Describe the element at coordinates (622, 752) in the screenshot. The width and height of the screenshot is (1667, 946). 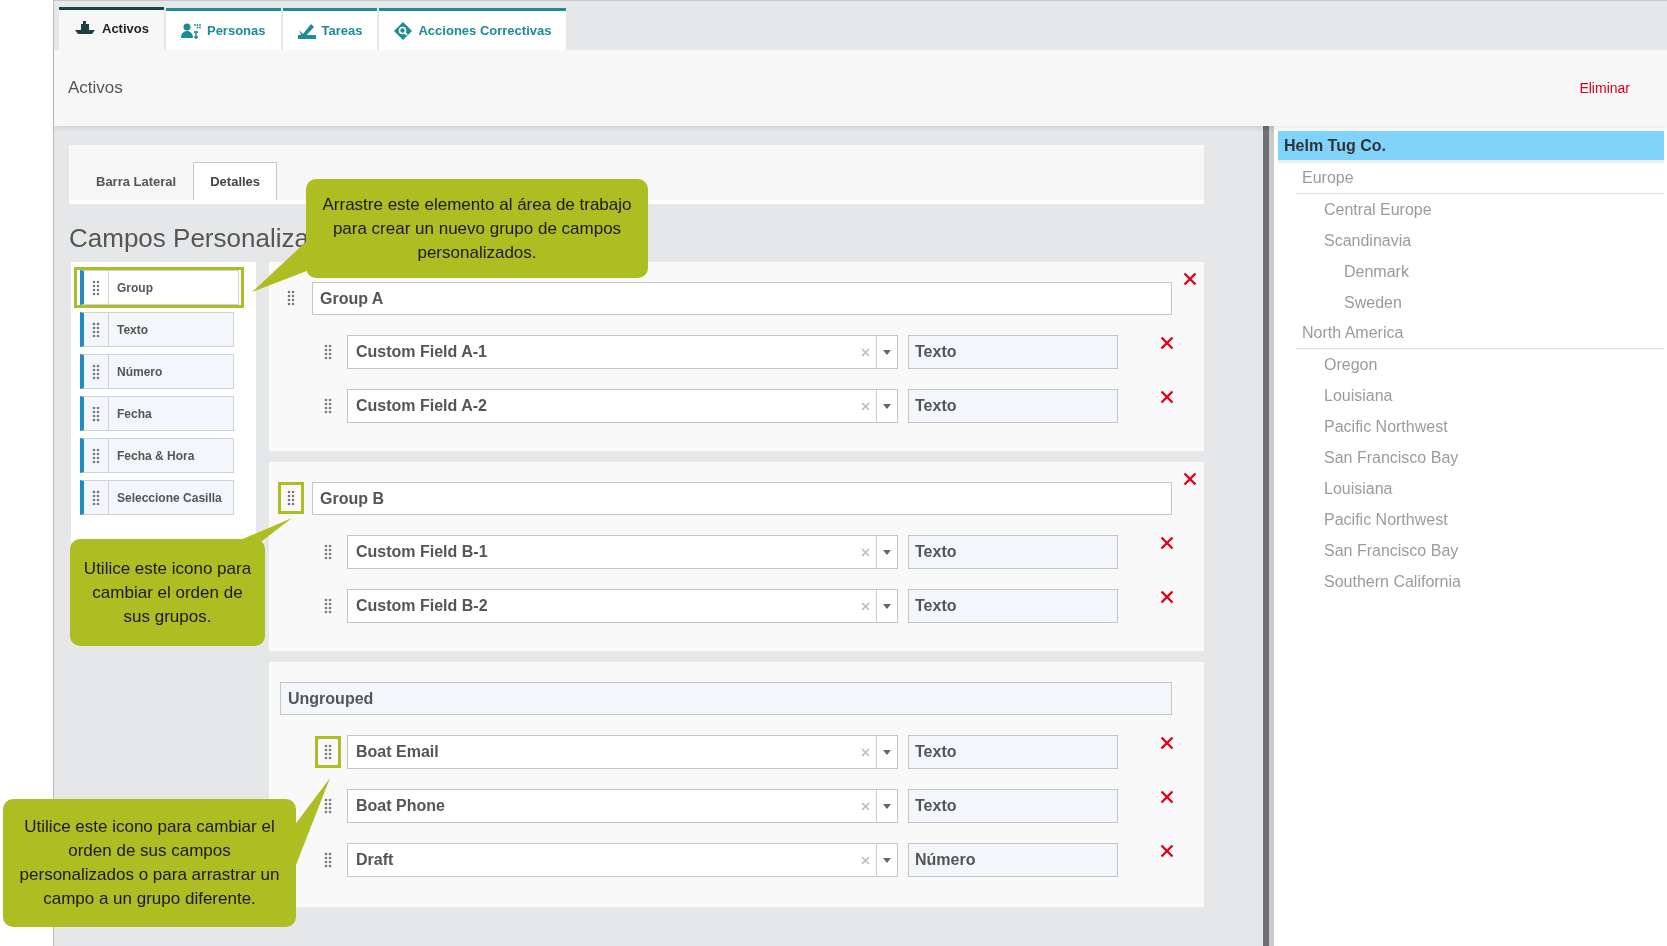
I see `field-select: Boat Email` at that location.